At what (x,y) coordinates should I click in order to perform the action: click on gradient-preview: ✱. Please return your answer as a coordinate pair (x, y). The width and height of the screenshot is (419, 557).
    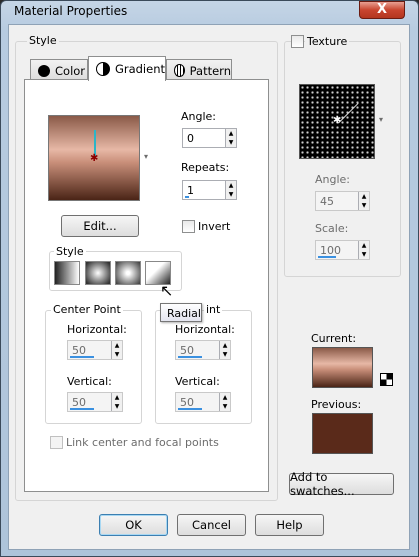
    Looking at the image, I should click on (94, 158).